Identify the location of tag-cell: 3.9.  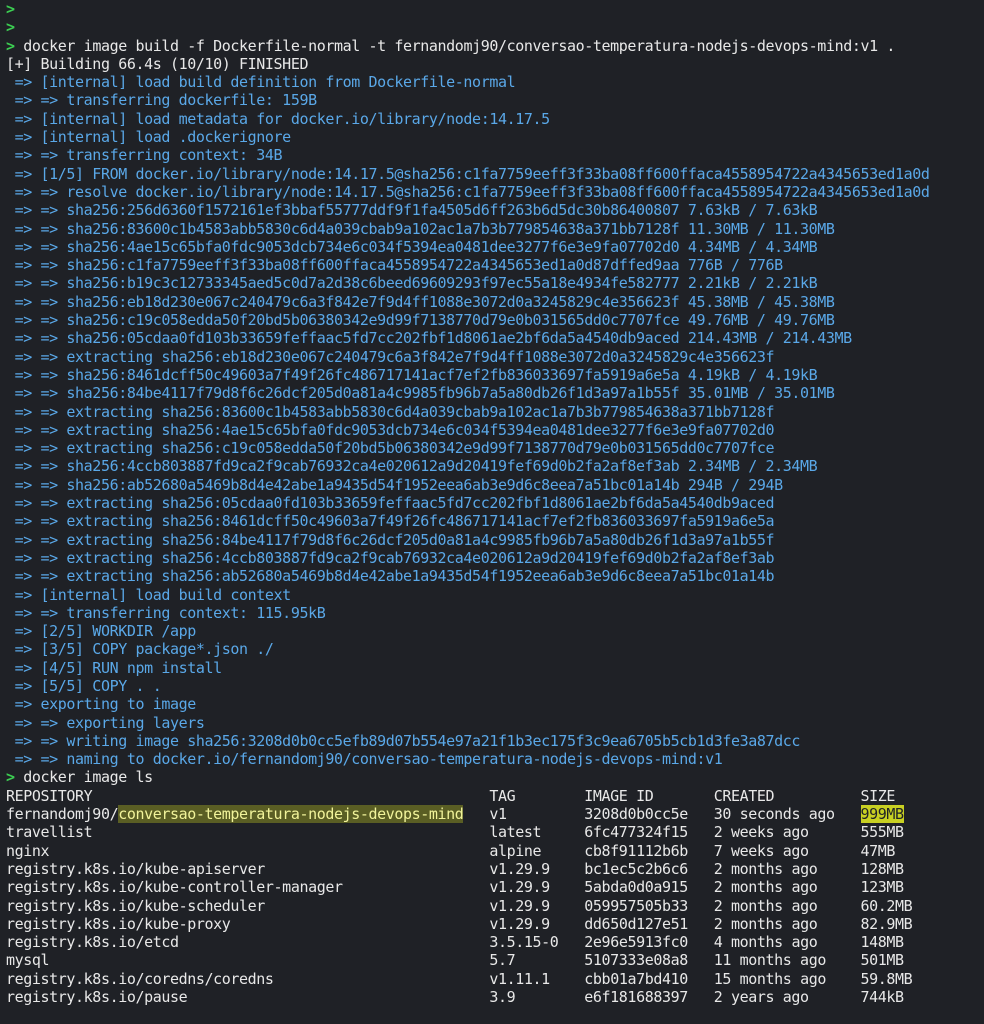
(537, 997).